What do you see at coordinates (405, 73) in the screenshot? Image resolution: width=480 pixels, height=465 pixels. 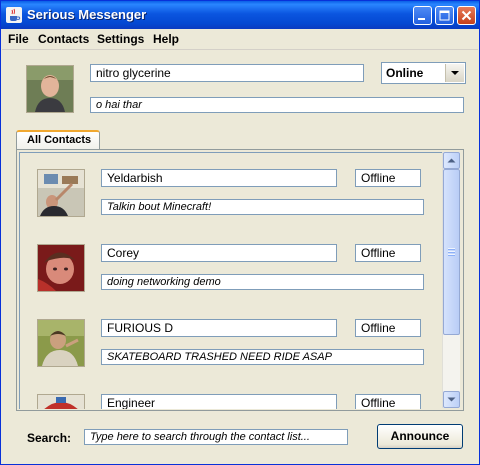 I see `status-selected-value: Online` at bounding box center [405, 73].